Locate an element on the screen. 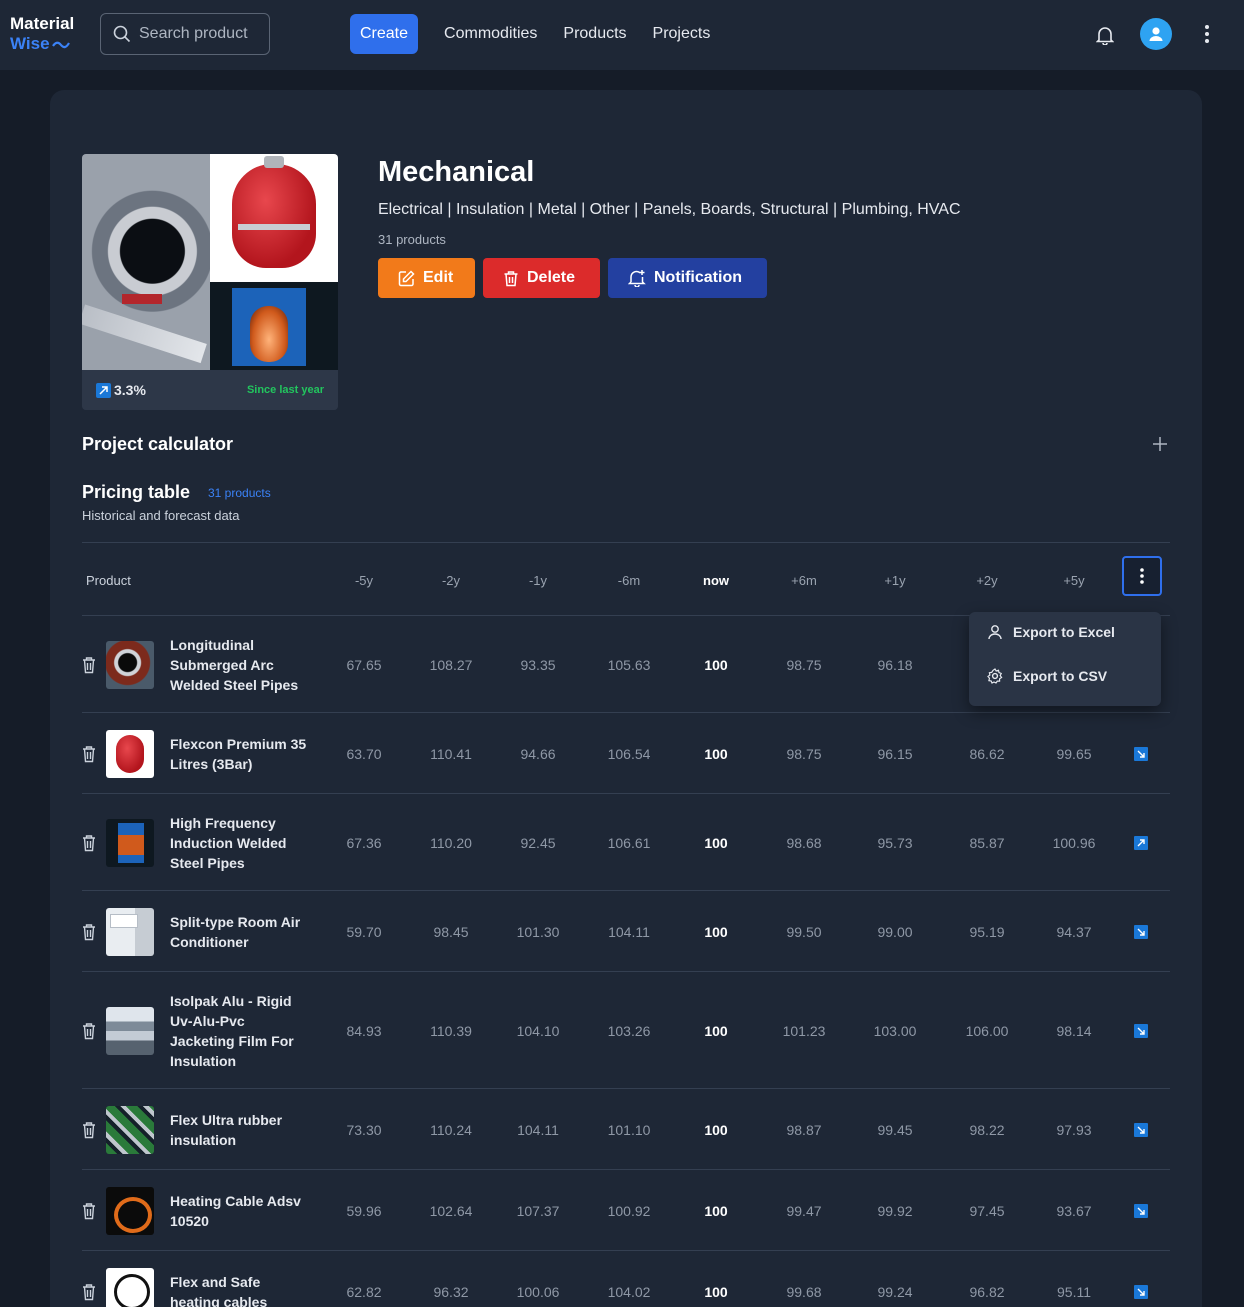  trend-stat: 3.3% Since last year is located at coordinates (210, 390).